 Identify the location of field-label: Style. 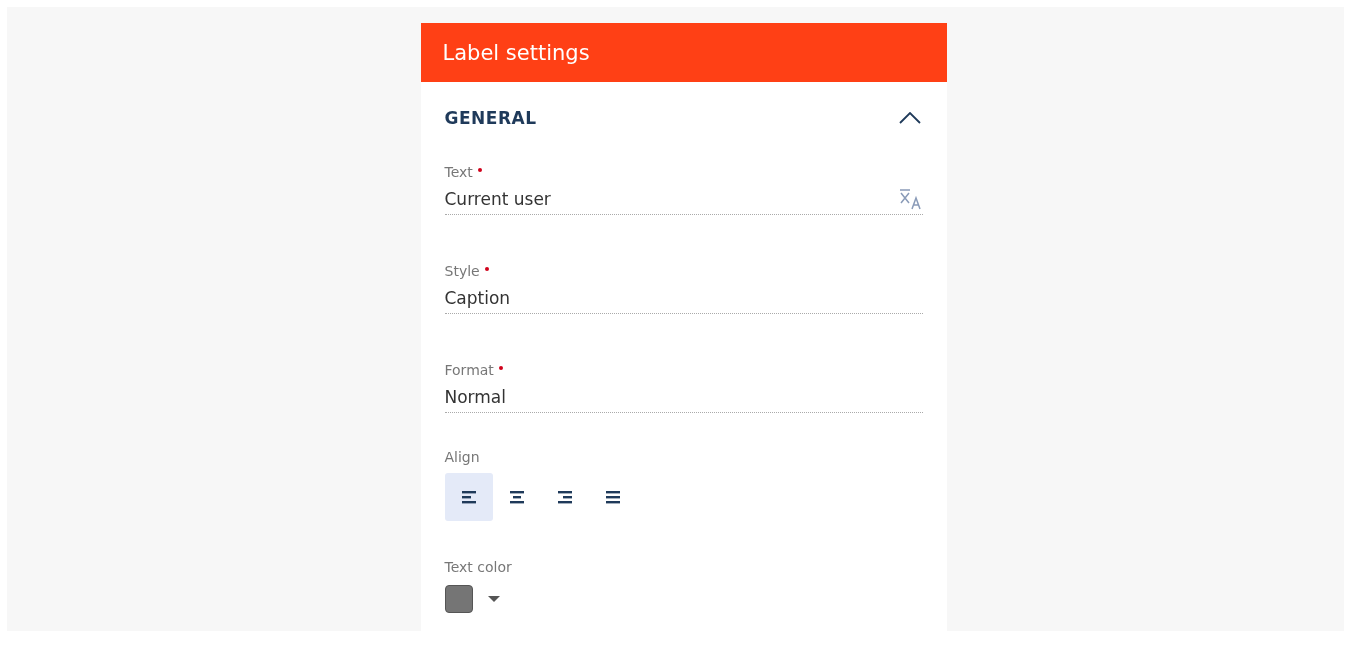
(462, 271).